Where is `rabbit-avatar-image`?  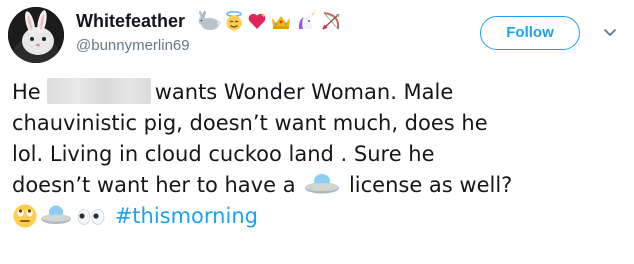 rabbit-avatar-image is located at coordinates (36, 35).